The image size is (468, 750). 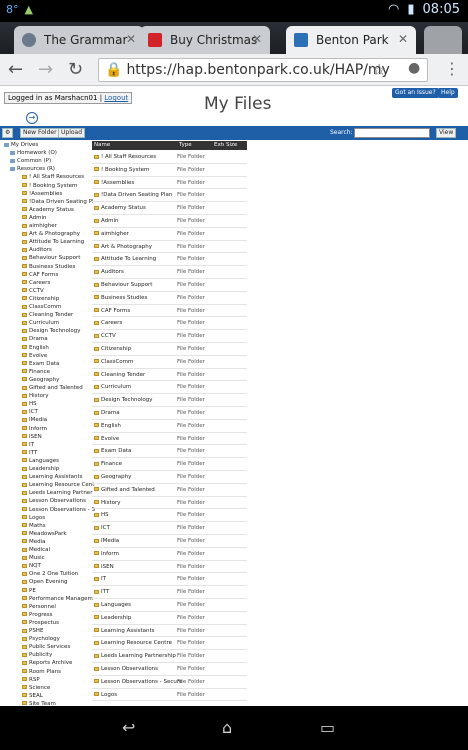 What do you see at coordinates (169, 452) in the screenshot?
I see `table-row: Exam Data File Folder` at bounding box center [169, 452].